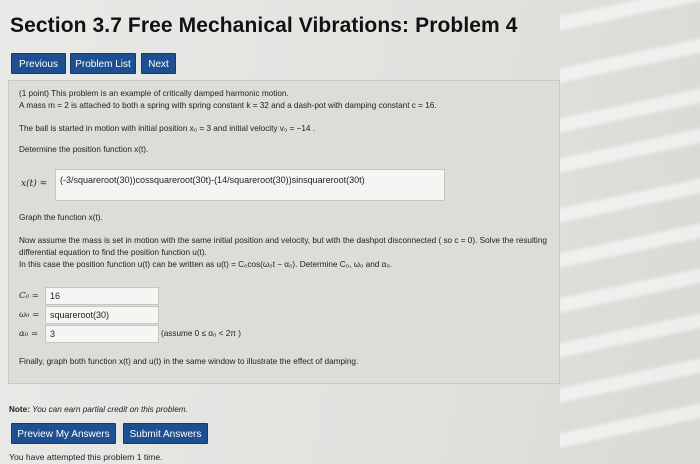  What do you see at coordinates (61, 217) in the screenshot?
I see `graph-instruction: Graph the function x(t).` at bounding box center [61, 217].